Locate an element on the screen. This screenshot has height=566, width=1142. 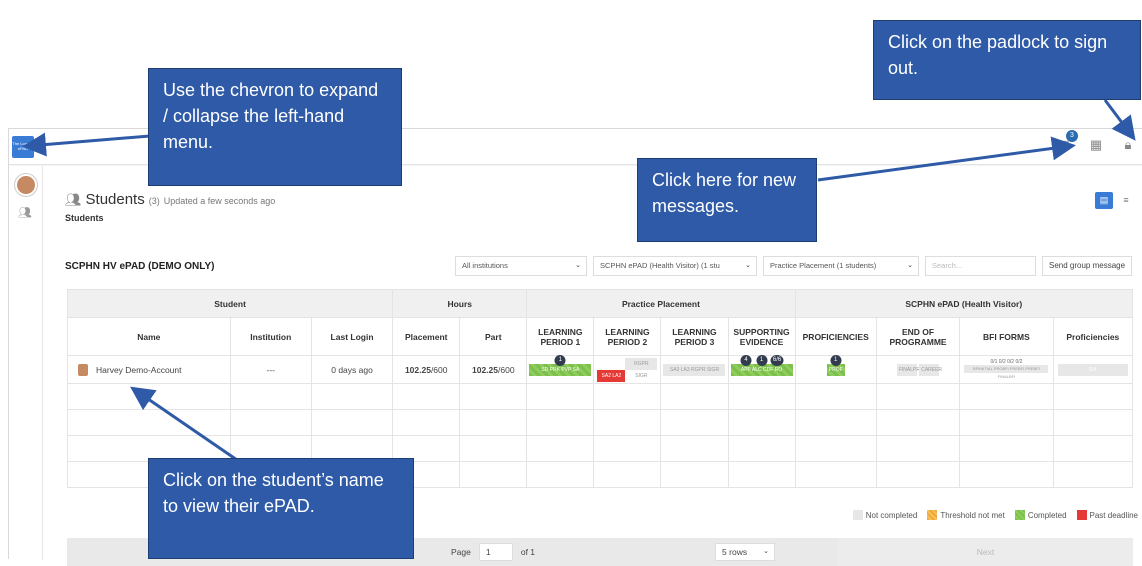
legend-completed: Completed is located at coordinates (1040, 515).